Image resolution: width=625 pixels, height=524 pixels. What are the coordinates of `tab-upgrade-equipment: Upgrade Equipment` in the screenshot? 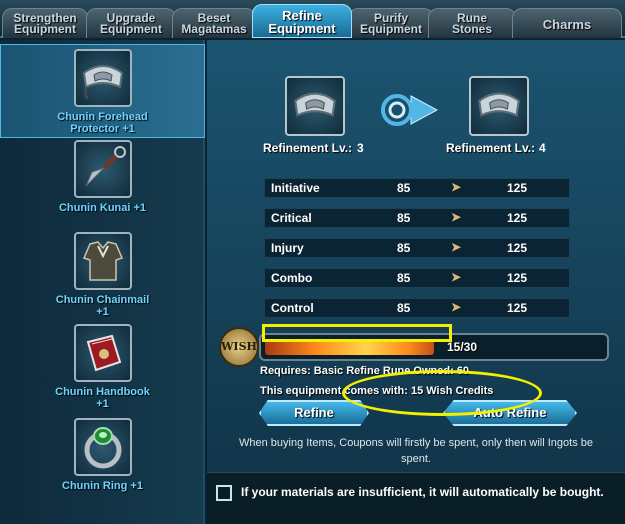 It's located at (131, 23).